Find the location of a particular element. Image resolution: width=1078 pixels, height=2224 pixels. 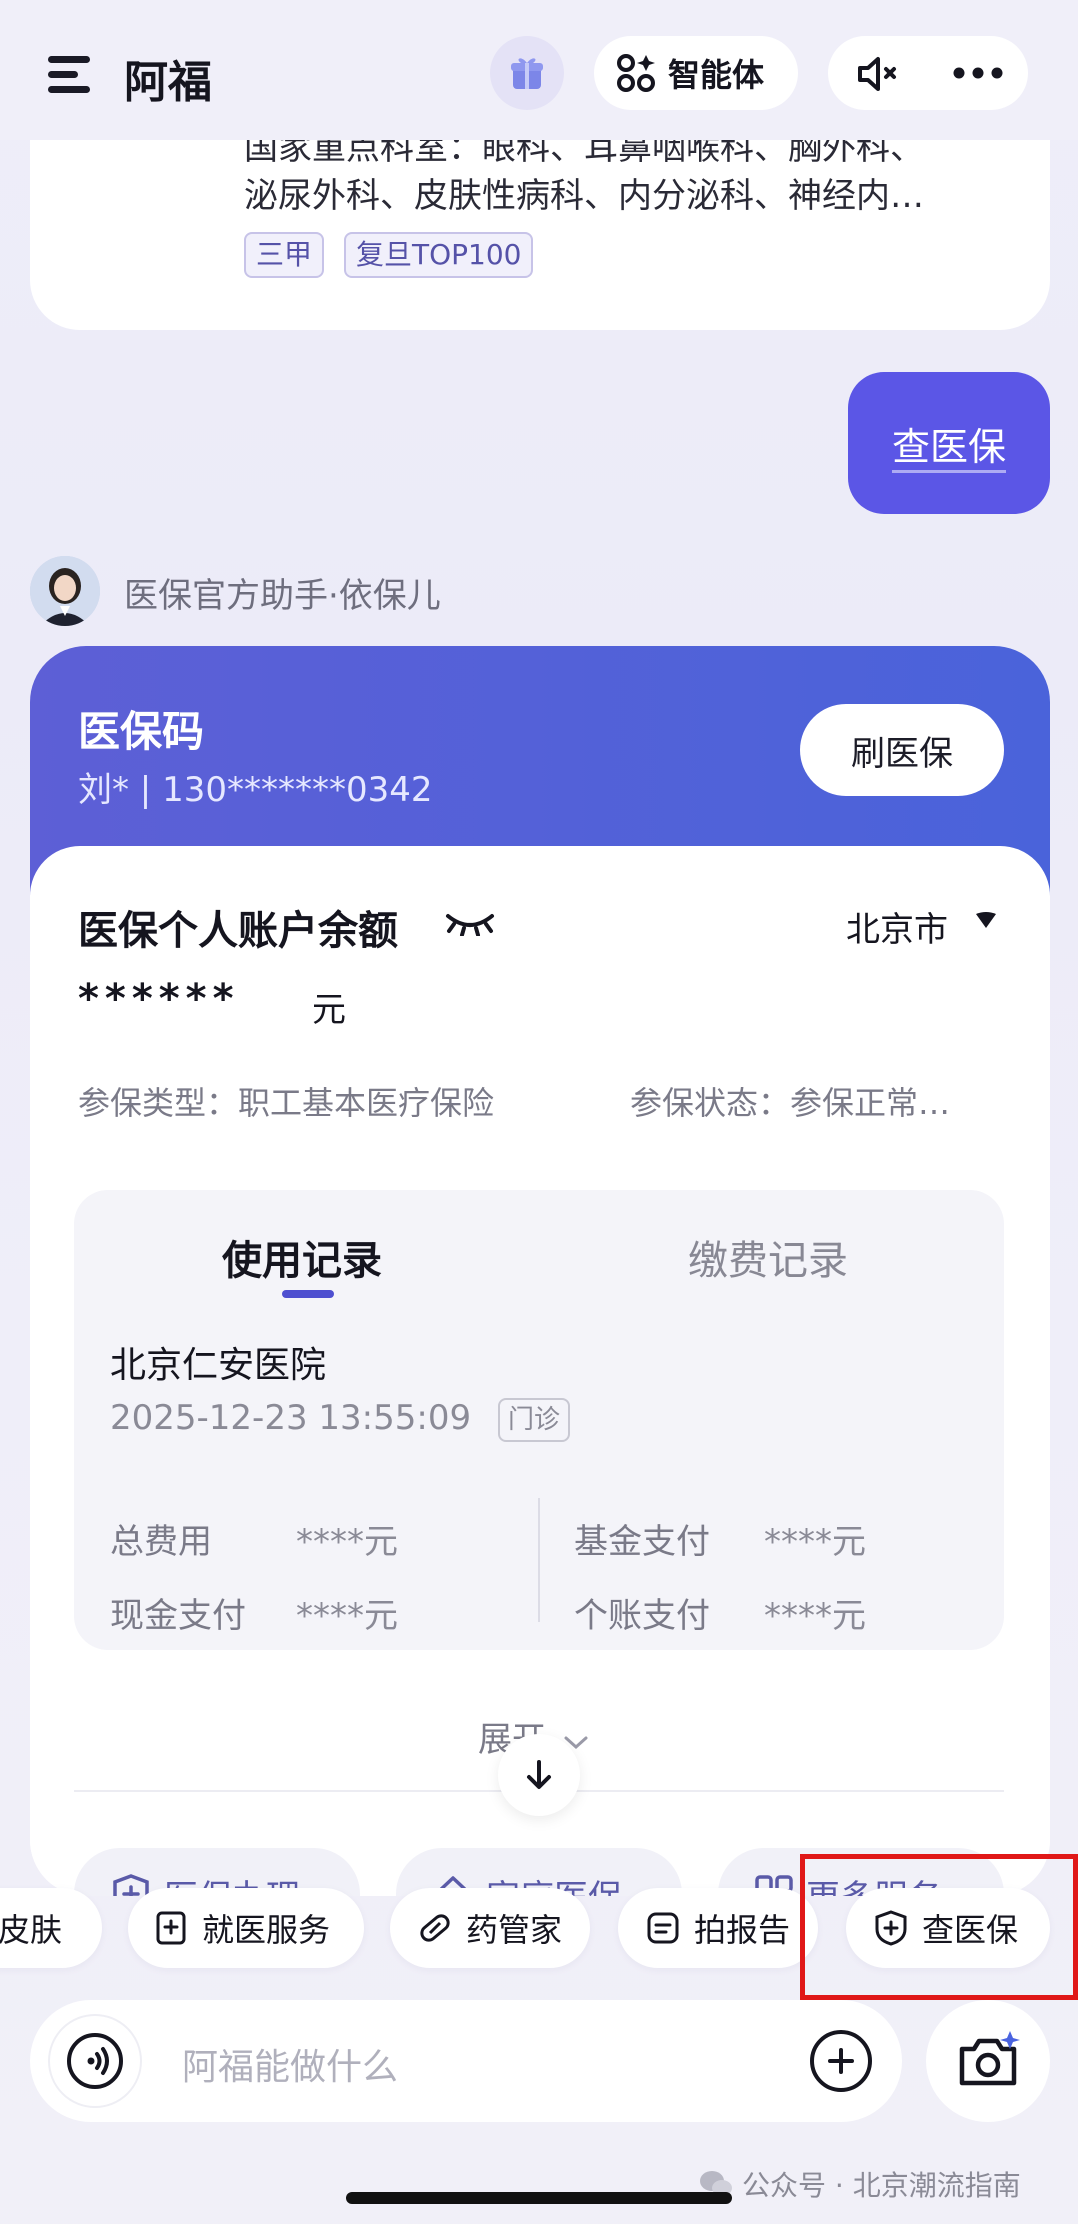

active-tab-indicator is located at coordinates (308, 1294).